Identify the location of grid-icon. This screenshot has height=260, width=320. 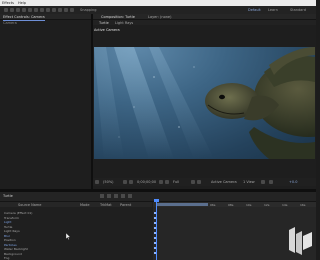
(125, 182).